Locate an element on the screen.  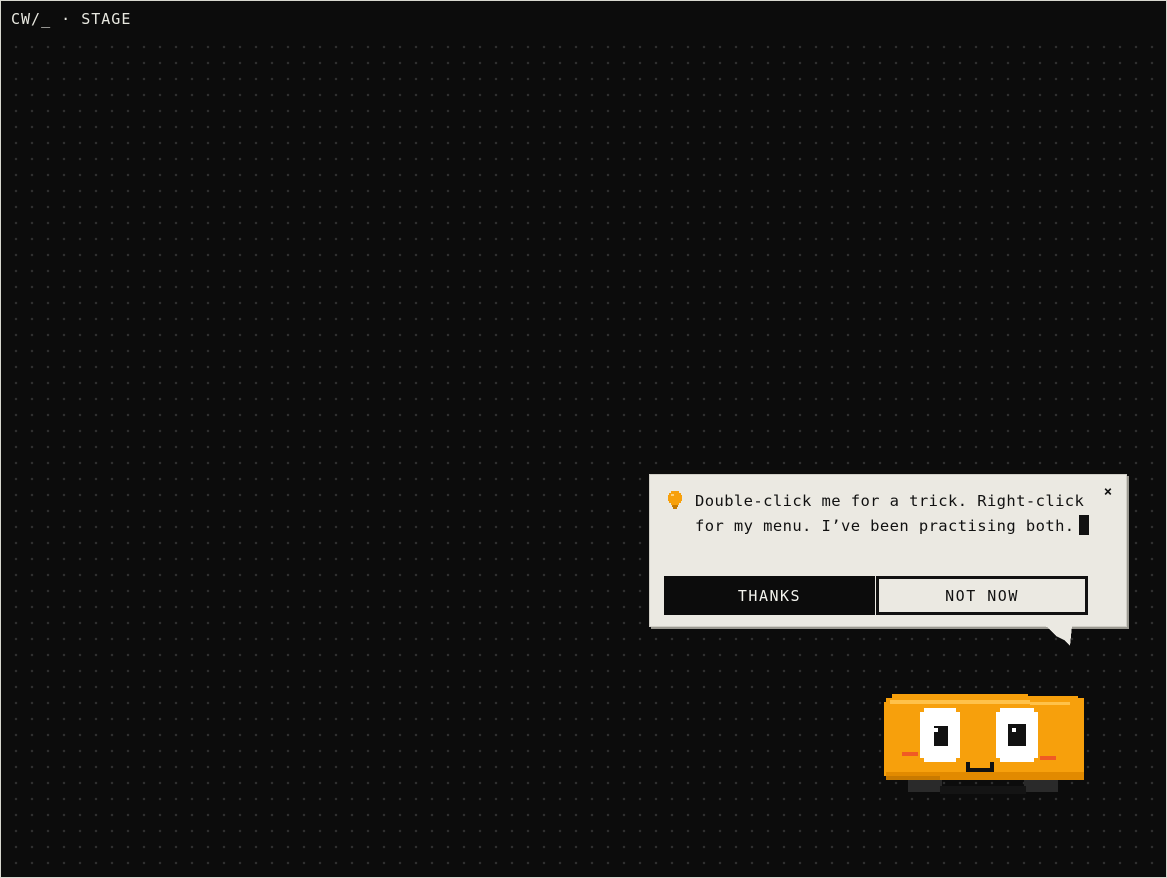
bubble-actions: THANKS NOT NOW is located at coordinates (876, 595).